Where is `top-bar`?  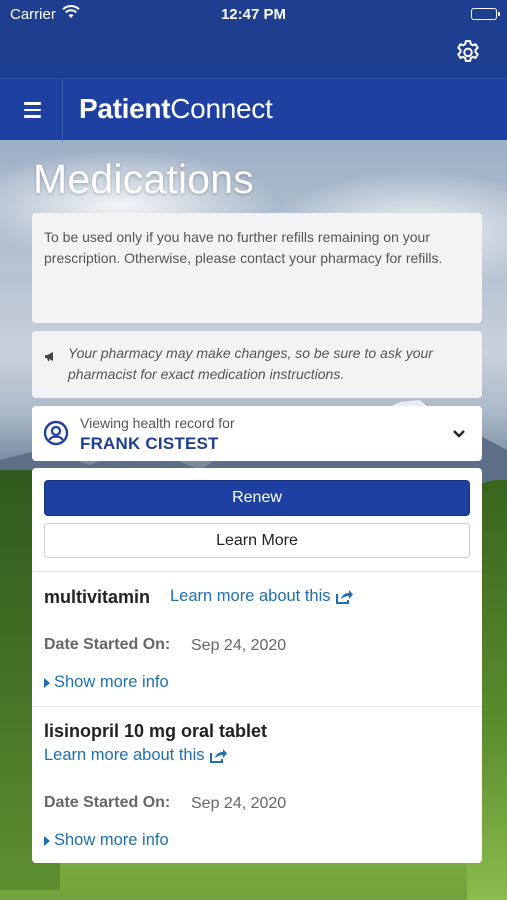 top-bar is located at coordinates (253, 54).